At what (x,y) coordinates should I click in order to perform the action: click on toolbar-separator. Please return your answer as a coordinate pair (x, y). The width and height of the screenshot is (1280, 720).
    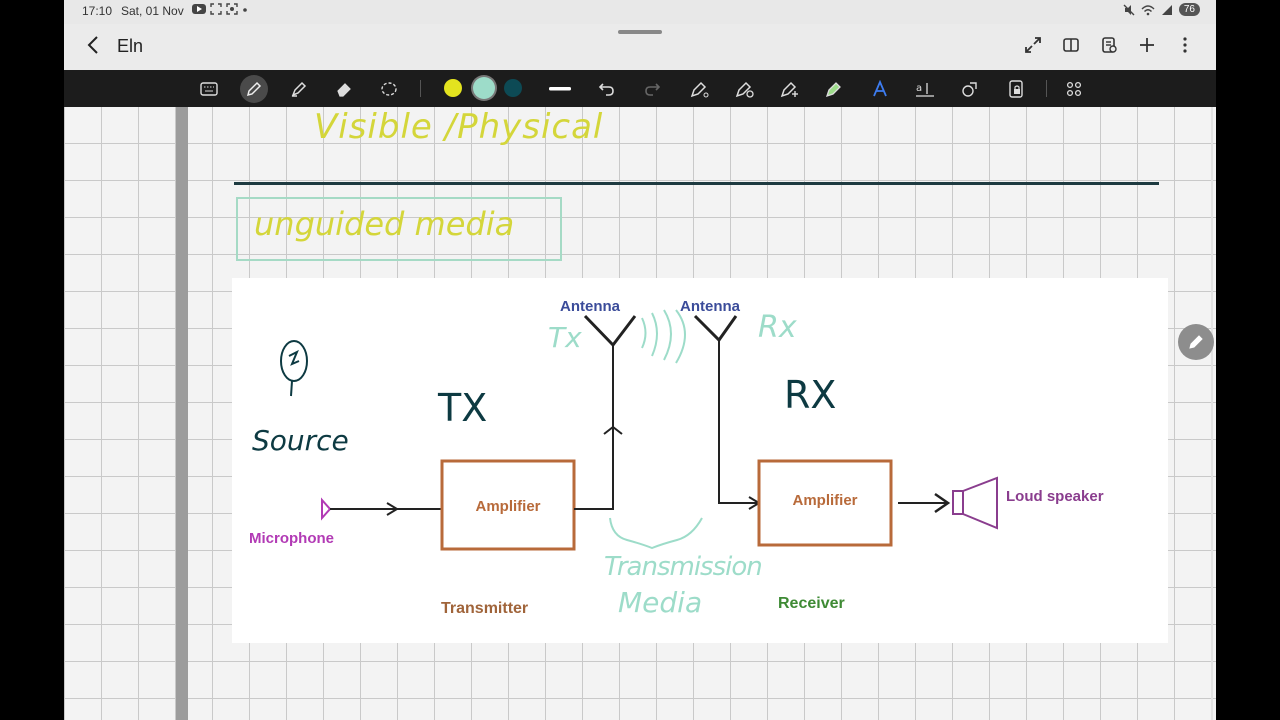
    Looking at the image, I should click on (420, 88).